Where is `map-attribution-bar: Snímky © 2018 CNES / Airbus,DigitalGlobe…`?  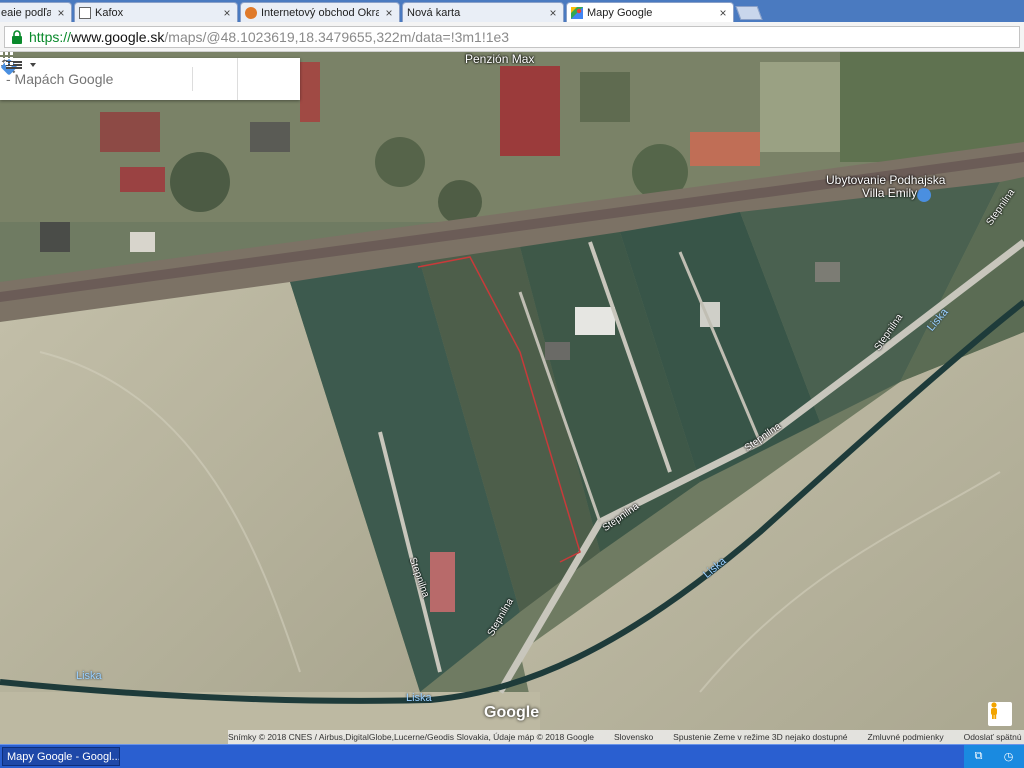
map-attribution-bar: Snímky © 2018 CNES / Airbus,DigitalGlobe… is located at coordinates (626, 737).